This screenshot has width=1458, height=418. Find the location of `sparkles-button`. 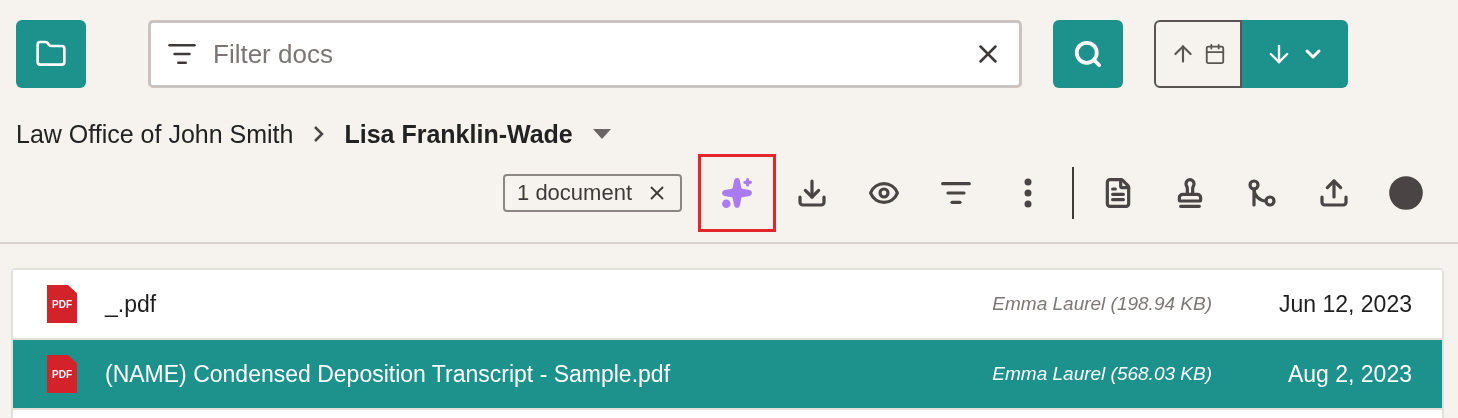

sparkles-button is located at coordinates (737, 193).